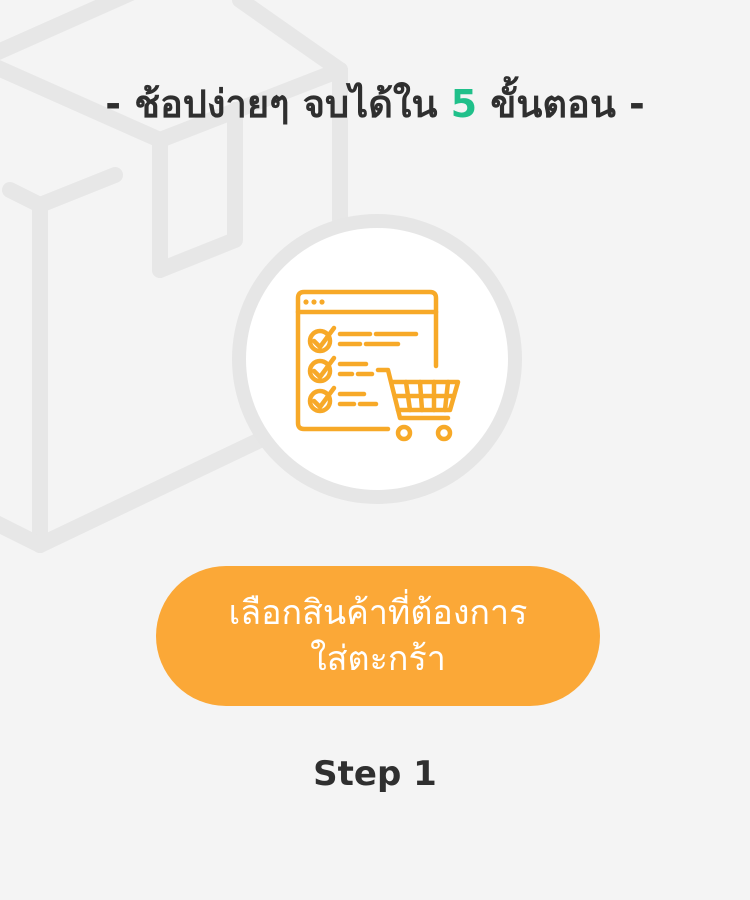  What do you see at coordinates (464, 104) in the screenshot?
I see `heading-step-count: 5` at bounding box center [464, 104].